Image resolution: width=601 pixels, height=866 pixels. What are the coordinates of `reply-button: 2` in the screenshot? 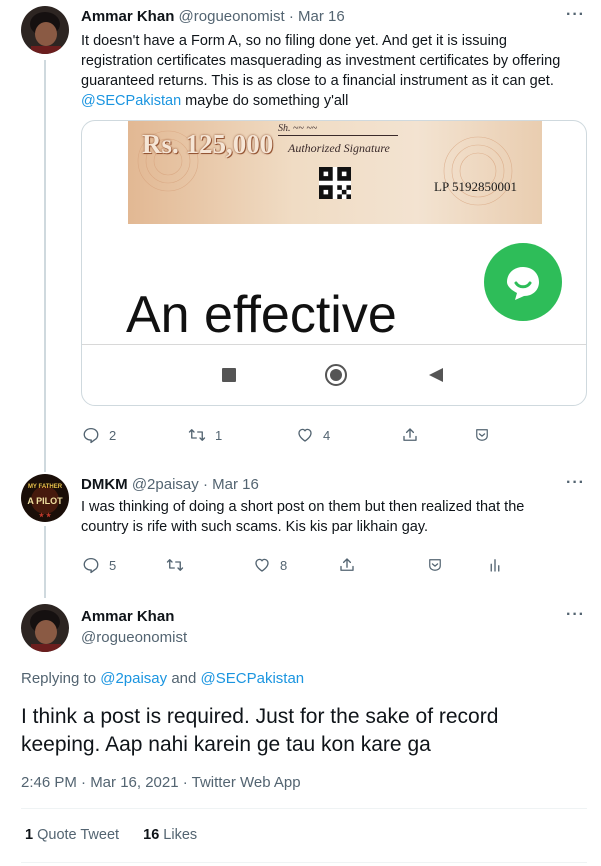 It's located at (99, 435).